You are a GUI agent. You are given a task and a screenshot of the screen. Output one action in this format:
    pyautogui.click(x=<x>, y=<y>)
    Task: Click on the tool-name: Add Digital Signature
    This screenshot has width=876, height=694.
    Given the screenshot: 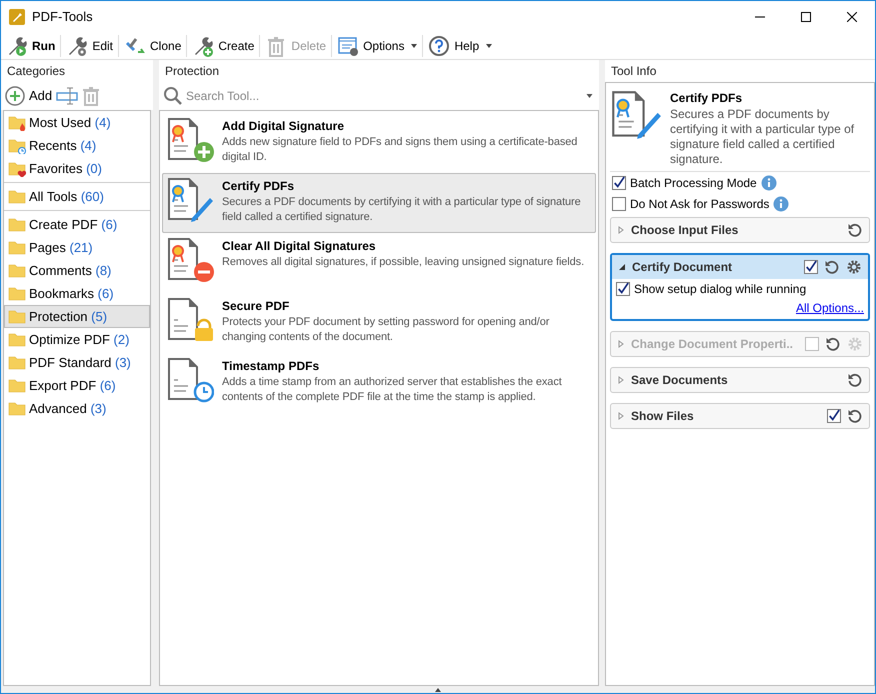 What is the action you would take?
    pyautogui.click(x=284, y=126)
    